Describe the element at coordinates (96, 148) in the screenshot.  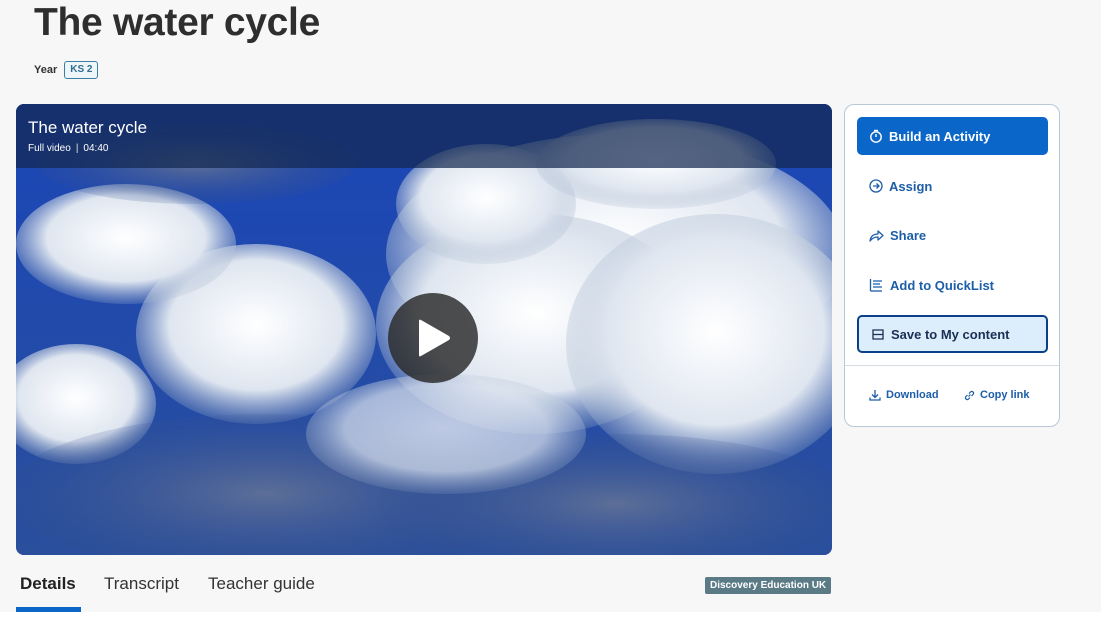
I see `video-duration: 04:40` at that location.